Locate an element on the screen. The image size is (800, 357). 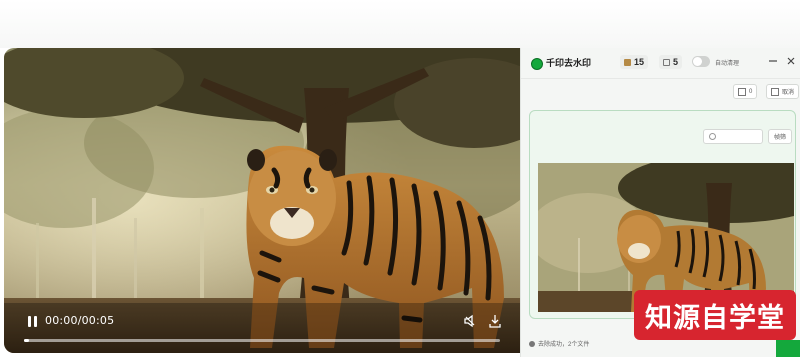
app-title: 千印去水印 is located at coordinates (569, 63).